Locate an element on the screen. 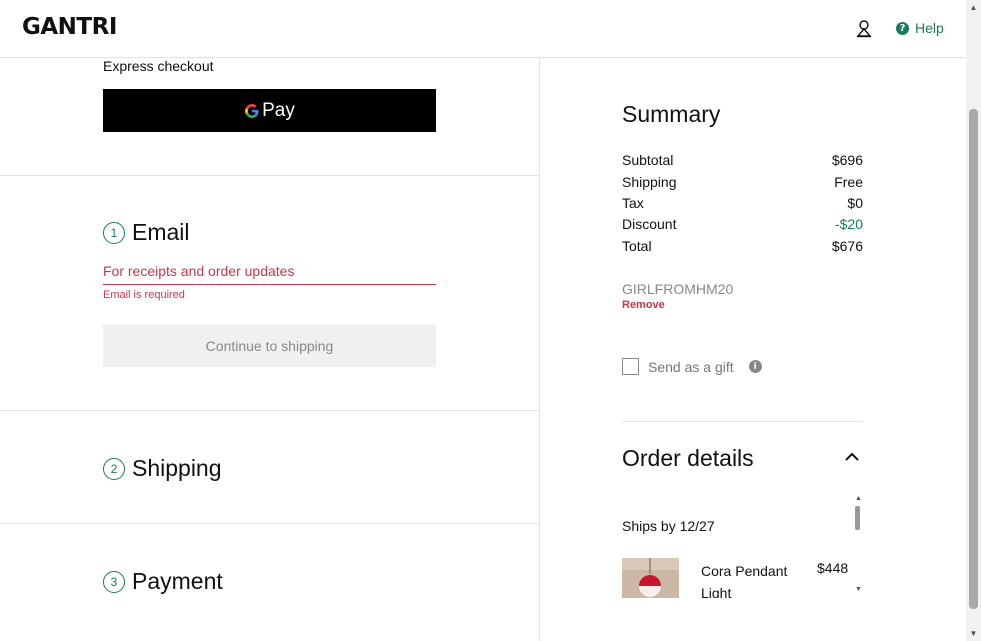  step-number-badge: 1 is located at coordinates (114, 232).